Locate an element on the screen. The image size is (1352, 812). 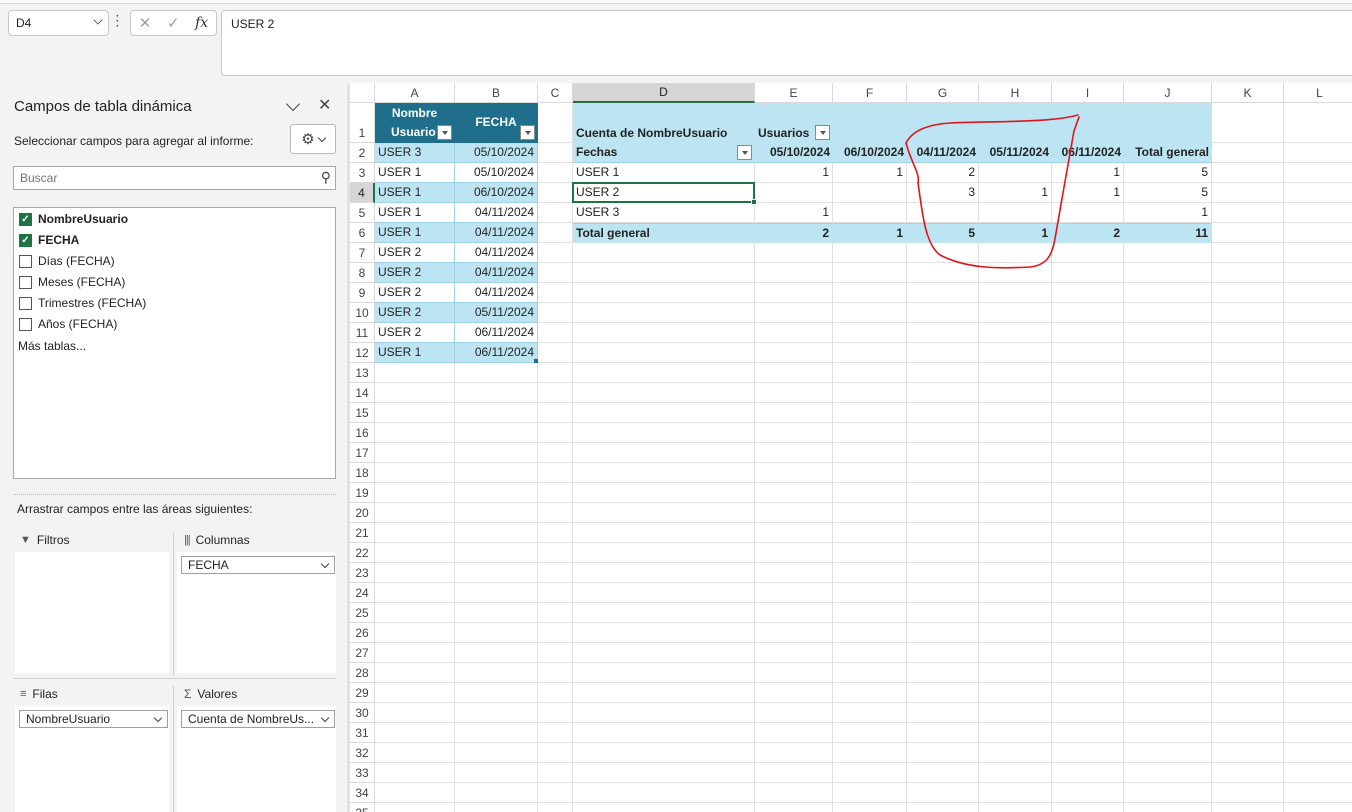
pivot-value-cell is located at coordinates (1015, 213).